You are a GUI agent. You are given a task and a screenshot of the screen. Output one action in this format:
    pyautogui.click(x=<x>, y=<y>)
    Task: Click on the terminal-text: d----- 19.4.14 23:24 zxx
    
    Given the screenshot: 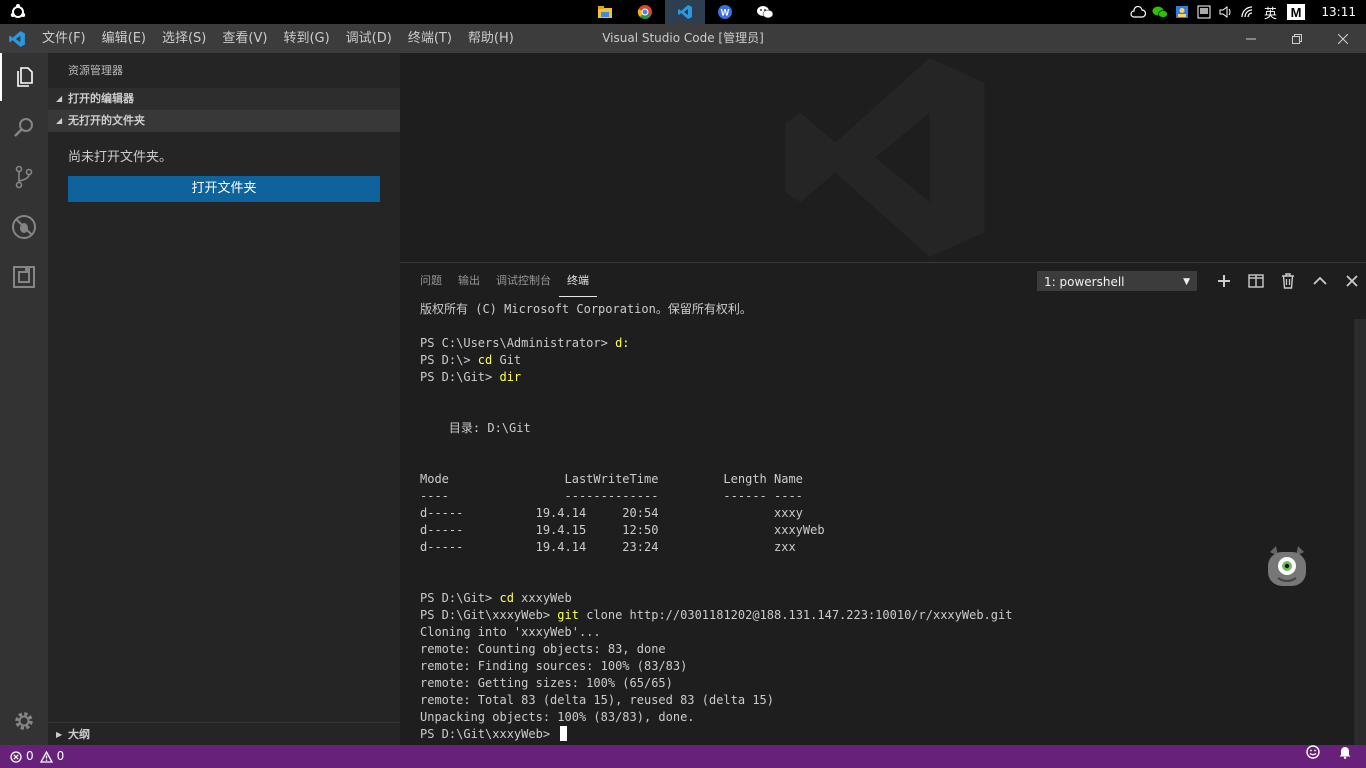 What is the action you would take?
    pyautogui.click(x=608, y=547)
    